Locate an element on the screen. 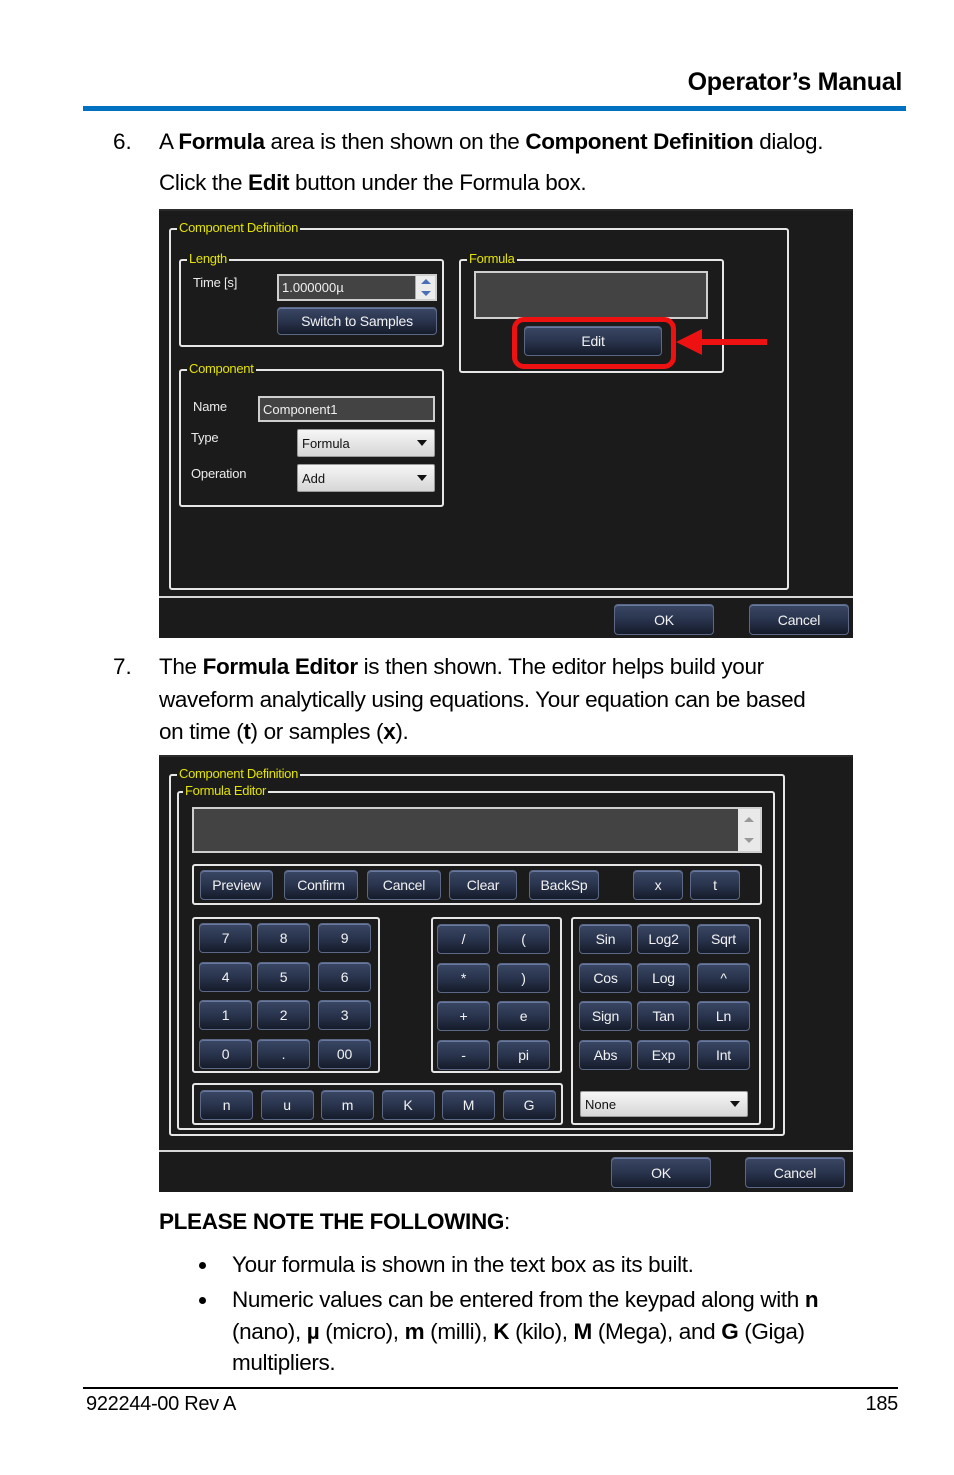 This screenshot has height=1475, width=954. function-sin-button: Sin is located at coordinates (605, 939).